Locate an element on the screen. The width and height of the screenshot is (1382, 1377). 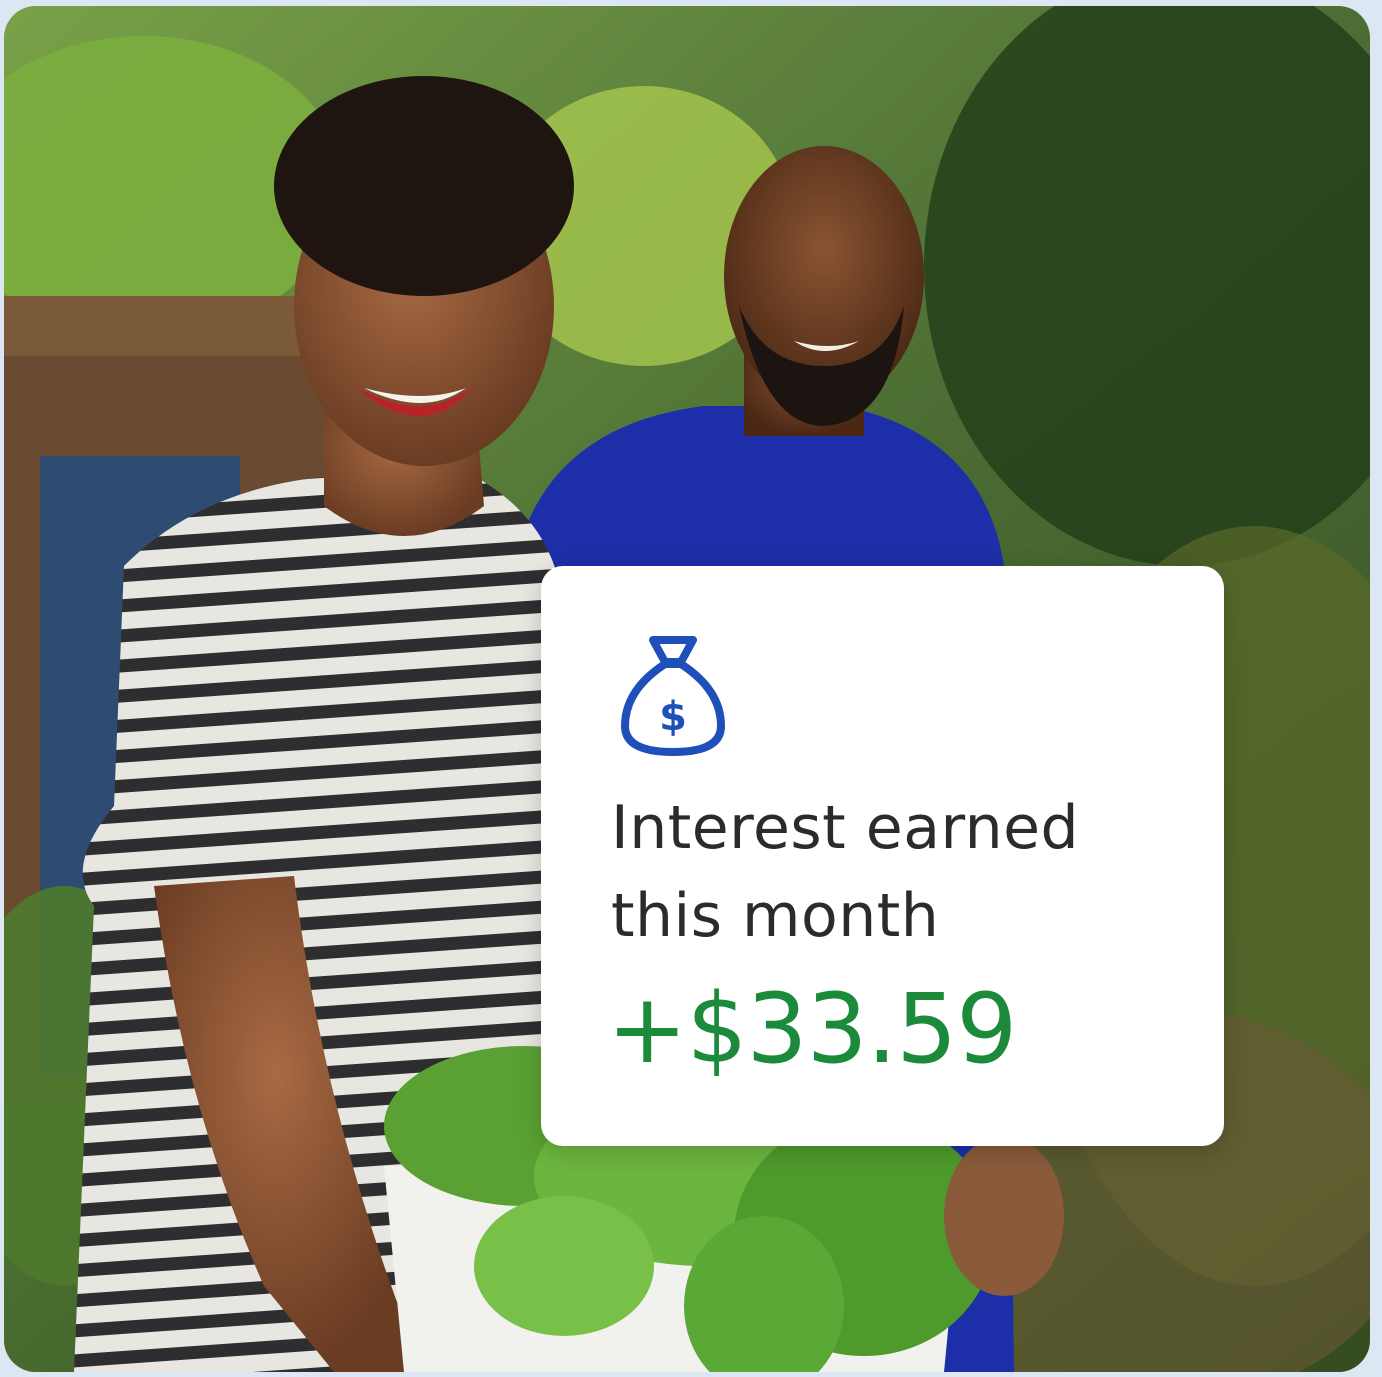
interest-earned-label: Interest earned this month is located at coordinates (901, 872).